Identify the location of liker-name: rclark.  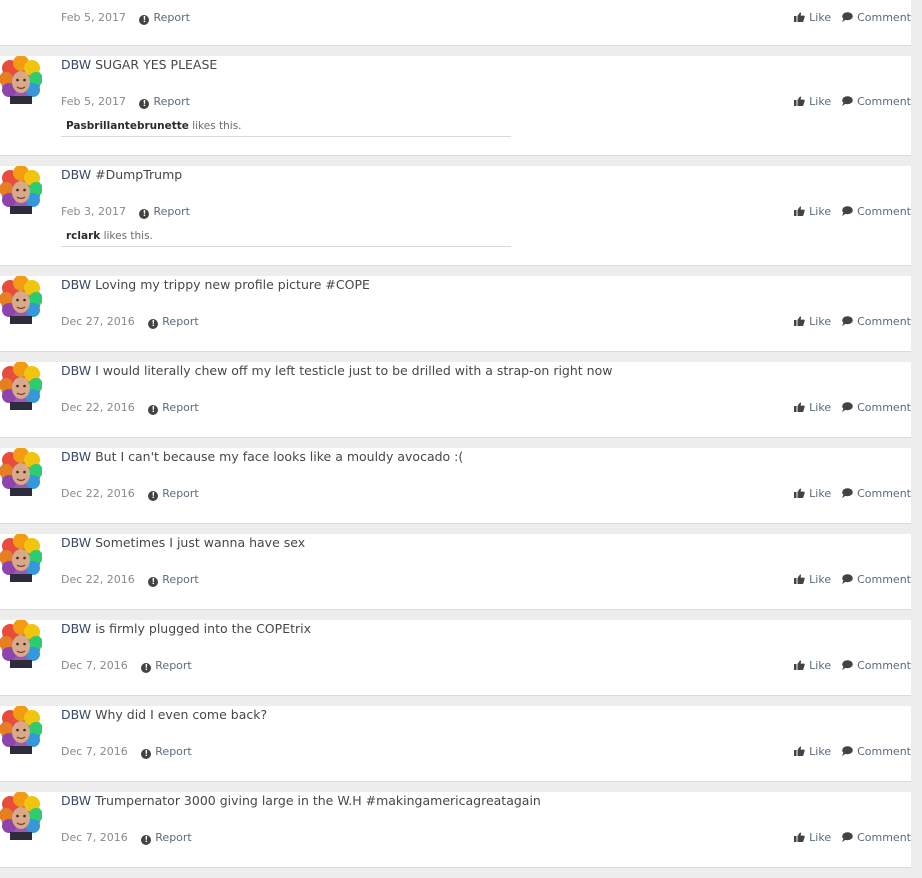
(83, 236).